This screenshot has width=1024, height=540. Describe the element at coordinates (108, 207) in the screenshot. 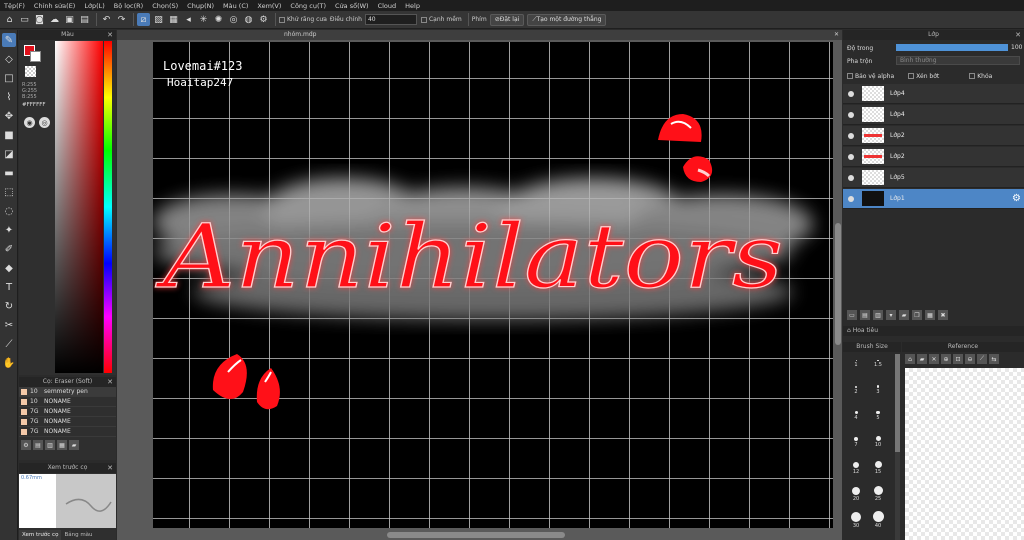

I see `hue-slider` at that location.